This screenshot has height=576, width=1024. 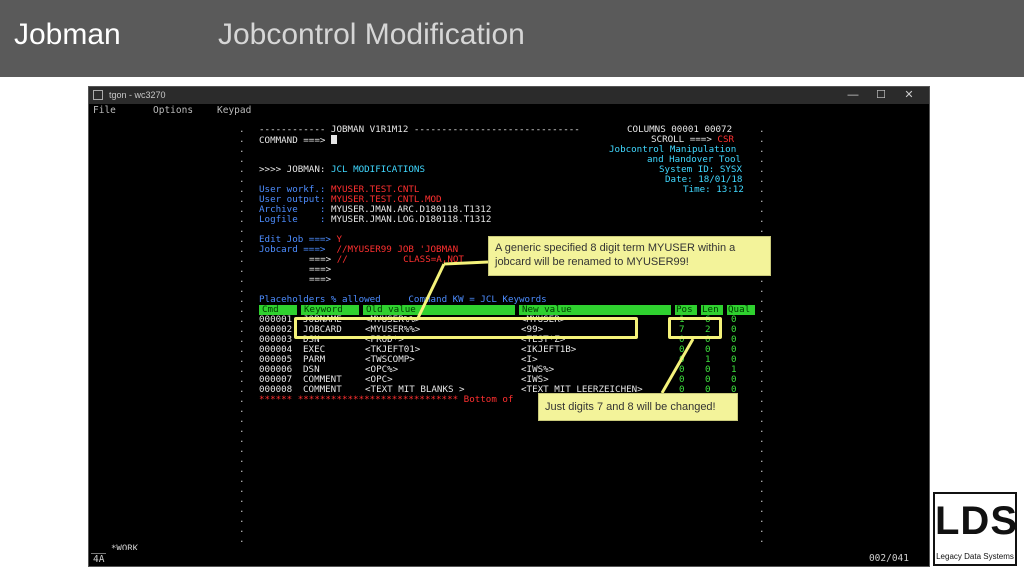 What do you see at coordinates (292, 140) in the screenshot?
I see `command-label: COMMAND ===>` at bounding box center [292, 140].